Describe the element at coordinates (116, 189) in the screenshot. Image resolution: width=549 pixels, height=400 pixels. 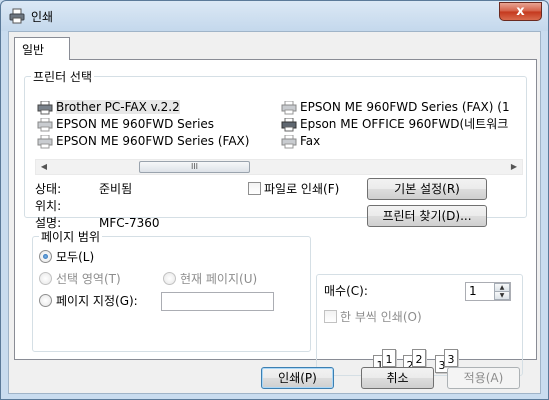
I see `status-value: 준비됨` at that location.